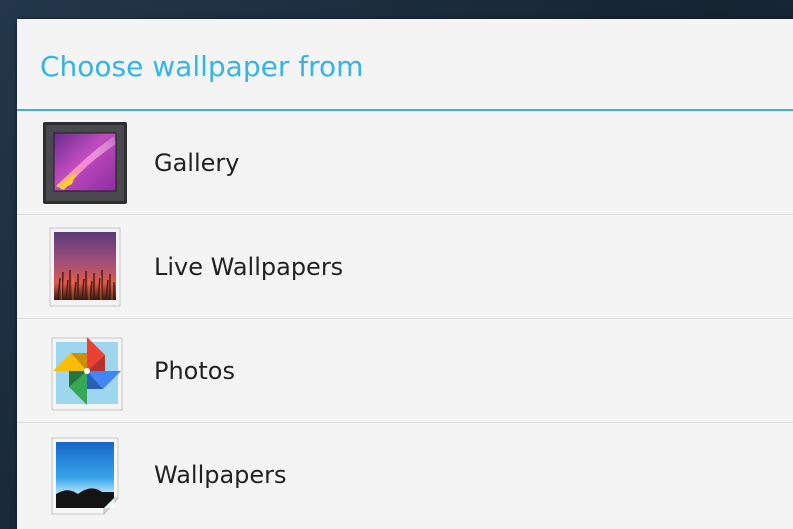 This screenshot has width=793, height=529. What do you see at coordinates (85, 475) in the screenshot?
I see `wallpapers-icon` at bounding box center [85, 475].